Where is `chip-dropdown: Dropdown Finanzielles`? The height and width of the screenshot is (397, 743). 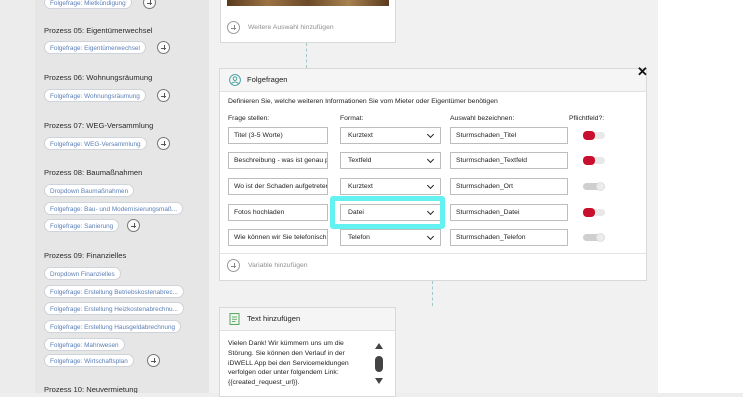
chip-dropdown: Dropdown Finanzielles is located at coordinates (82, 273).